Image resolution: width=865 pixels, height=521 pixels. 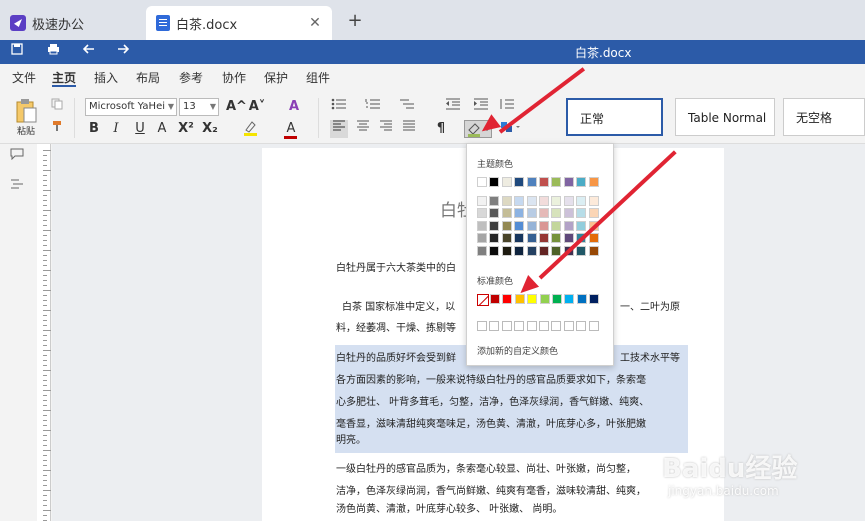 What do you see at coordinates (363, 129) in the screenshot?
I see `align-center-icon` at bounding box center [363, 129].